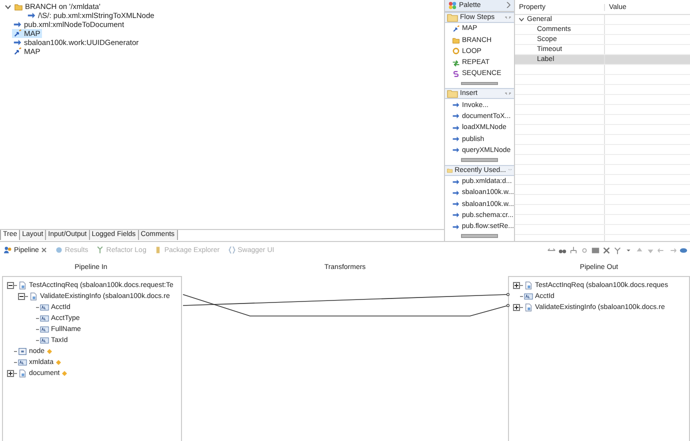 Image resolution: width=690 pixels, height=441 pixels. I want to click on node-icon, so click(22, 351).